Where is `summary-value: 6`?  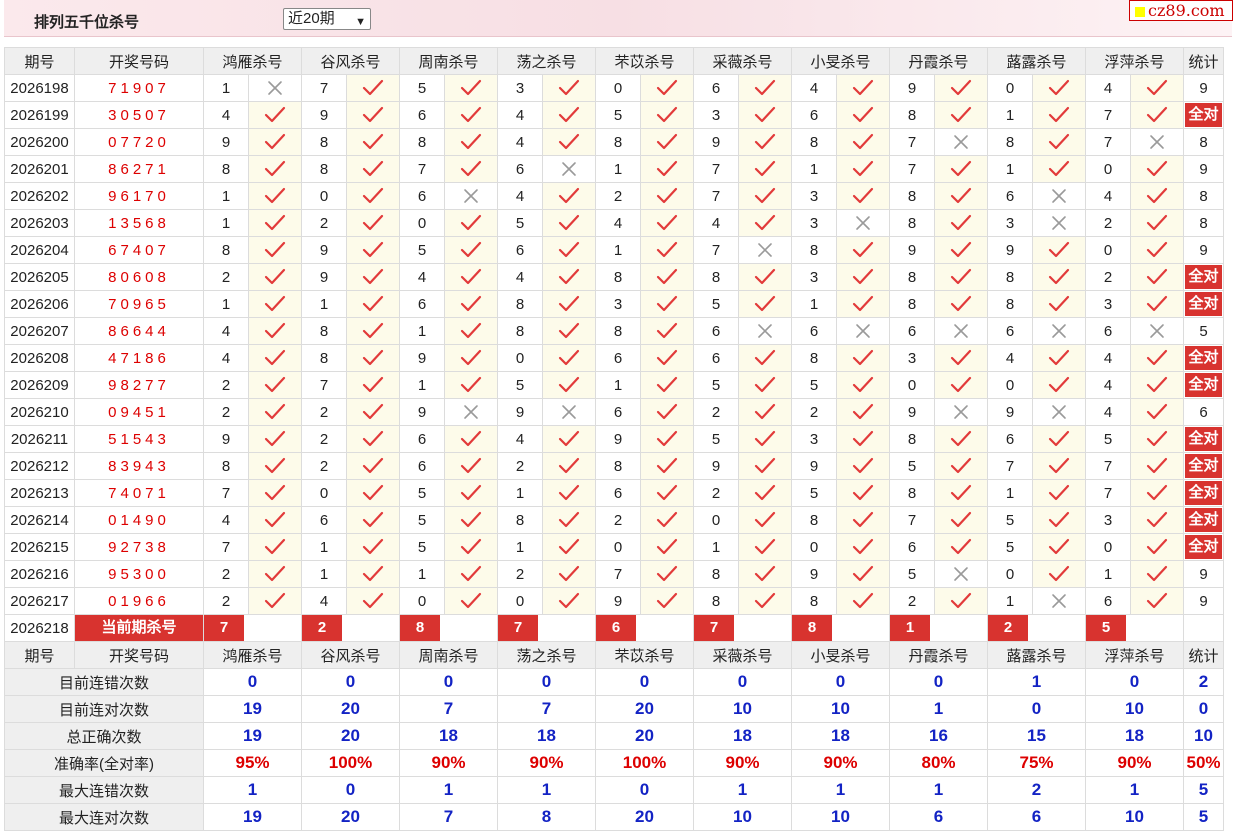 summary-value: 6 is located at coordinates (1036, 817).